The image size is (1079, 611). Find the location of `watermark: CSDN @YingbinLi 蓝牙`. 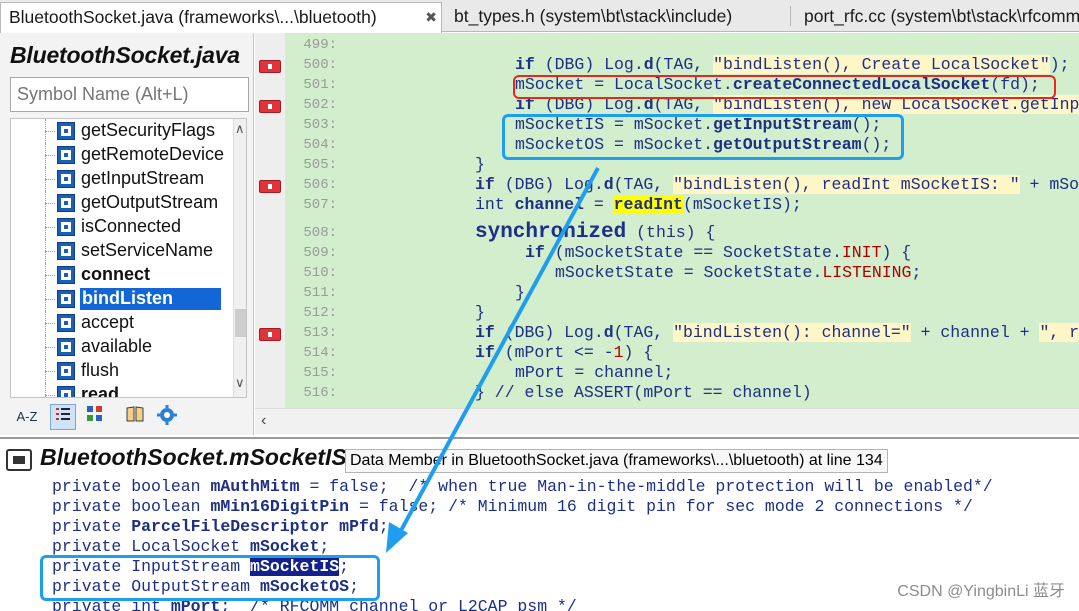

watermark: CSDN @YingbinLi 蓝牙 is located at coordinates (981, 591).